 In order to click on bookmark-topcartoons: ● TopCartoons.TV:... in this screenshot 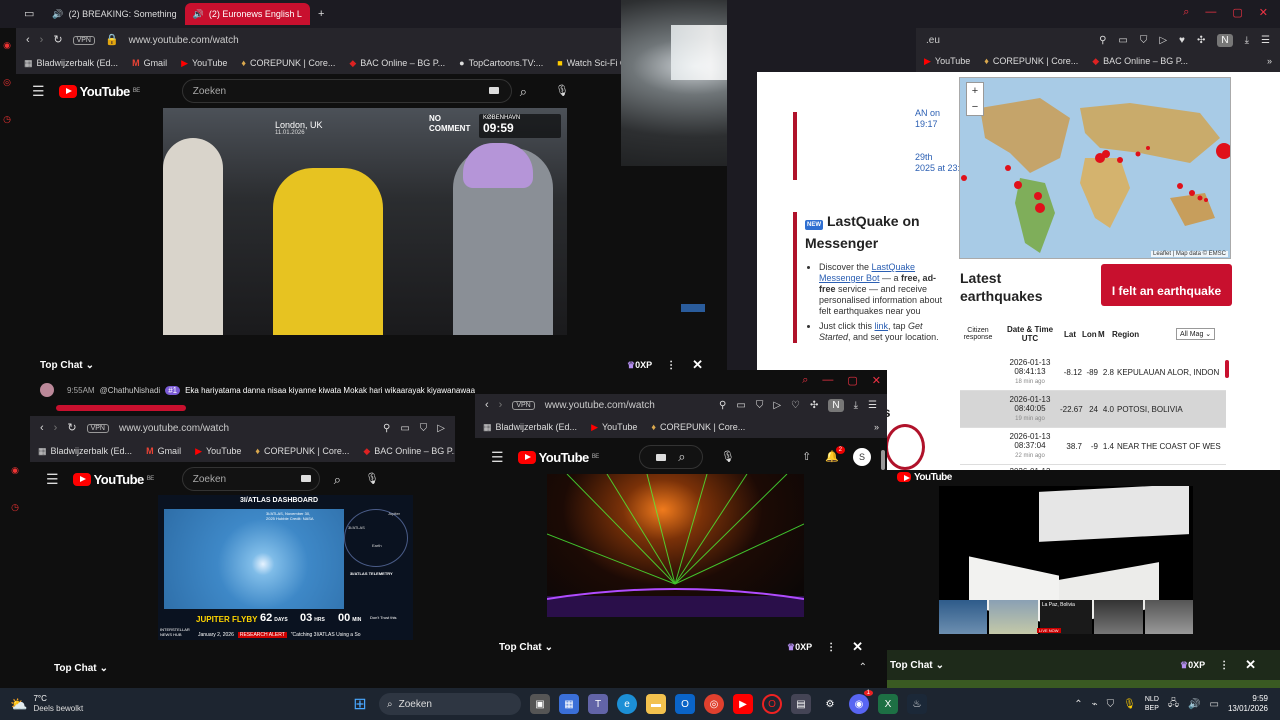, I will do `click(501, 63)`.